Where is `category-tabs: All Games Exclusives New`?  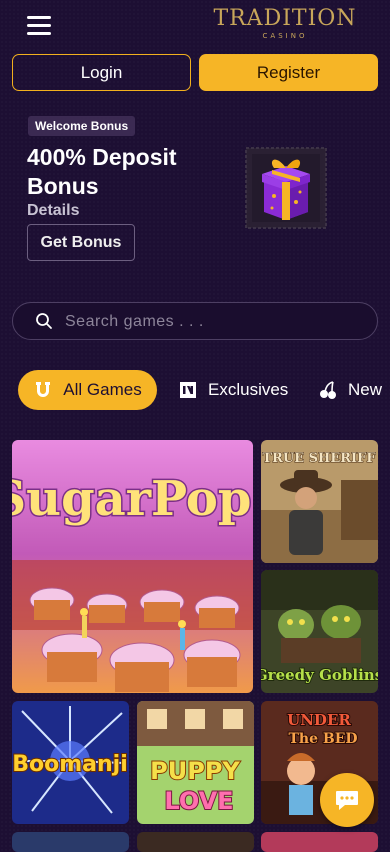 category-tabs: All Games Exclusives New is located at coordinates (195, 390).